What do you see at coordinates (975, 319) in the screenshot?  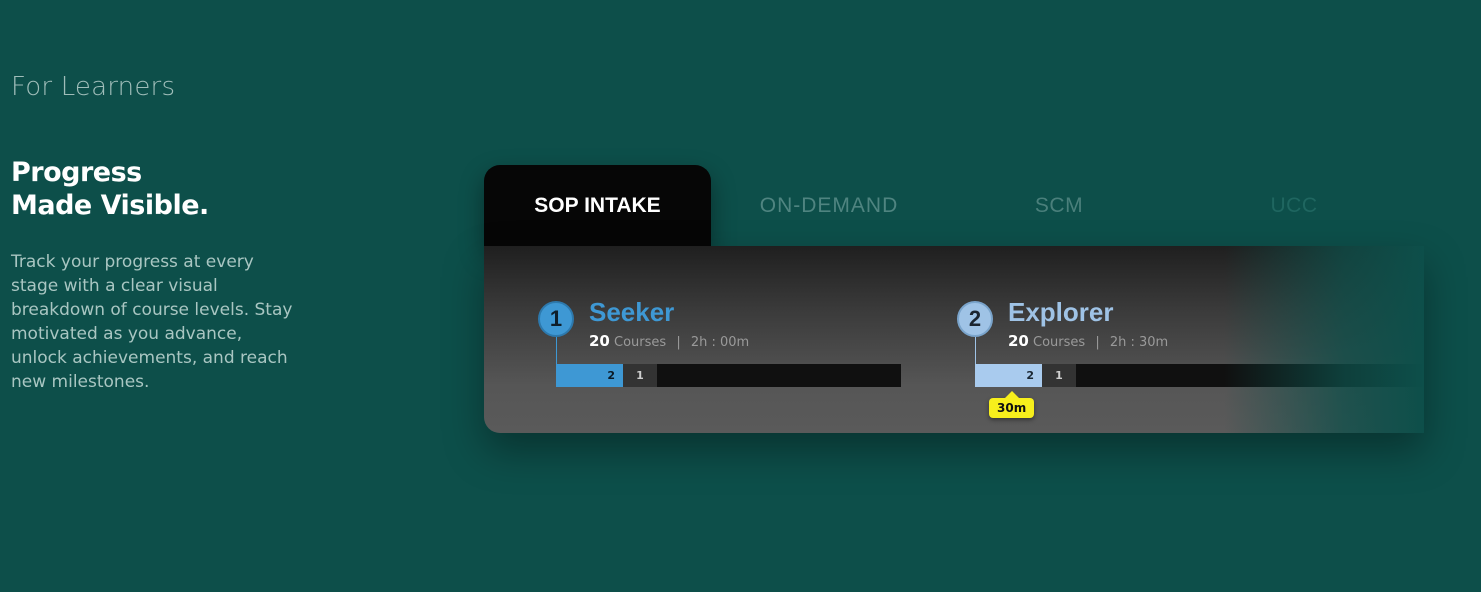 I see `level-number-badge: 2` at bounding box center [975, 319].